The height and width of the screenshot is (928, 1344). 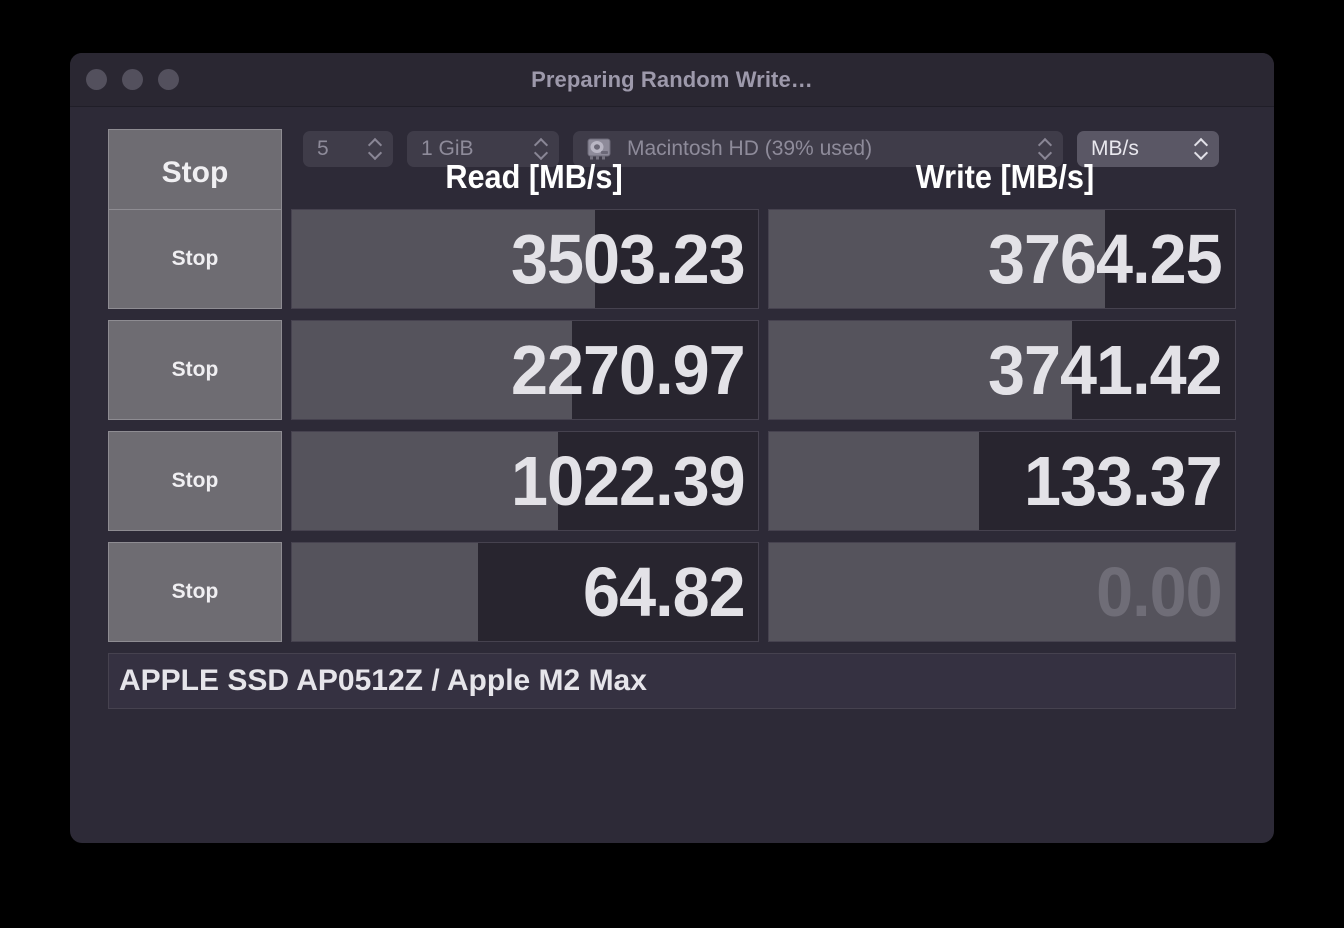 I want to click on read-value: 3503.23, so click(x=628, y=259).